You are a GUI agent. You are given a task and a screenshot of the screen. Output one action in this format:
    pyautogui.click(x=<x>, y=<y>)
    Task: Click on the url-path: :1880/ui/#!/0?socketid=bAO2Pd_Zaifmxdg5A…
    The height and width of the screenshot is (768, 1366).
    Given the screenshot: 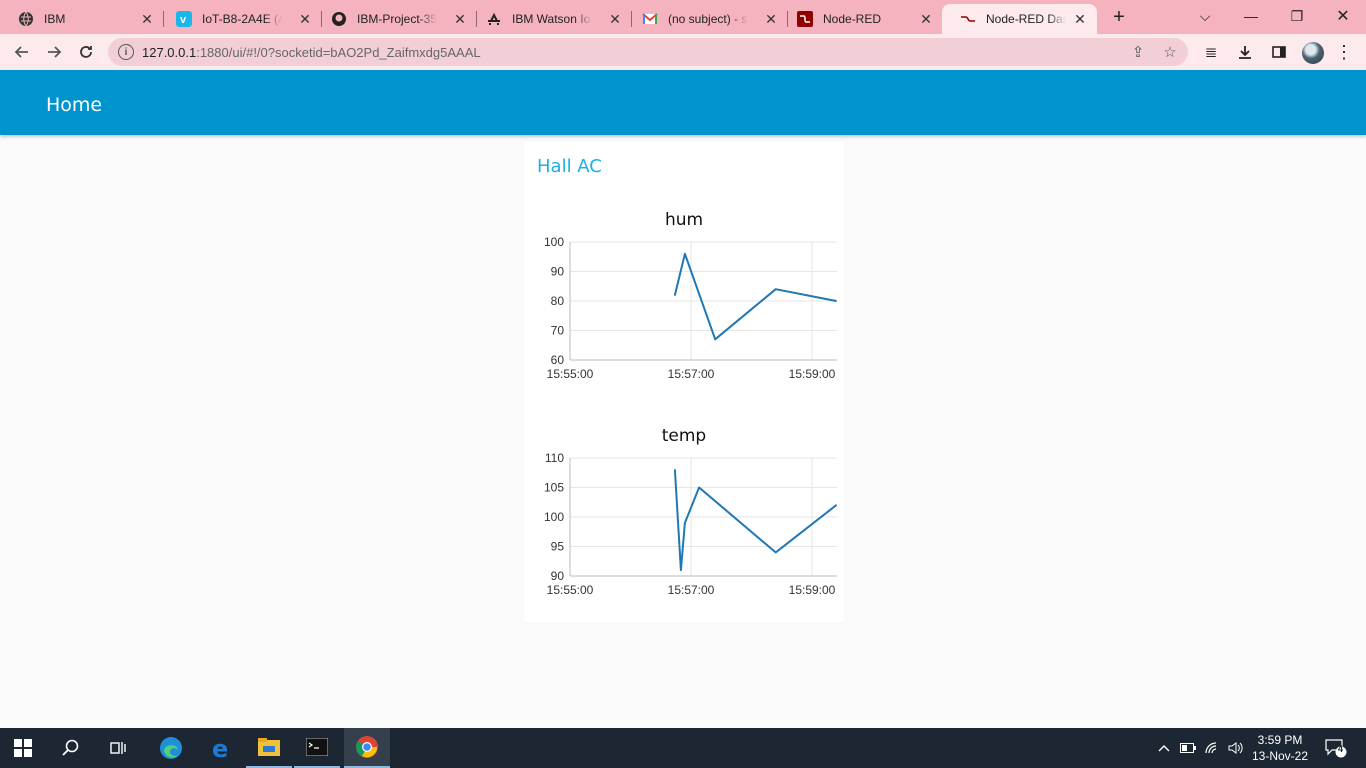 What is the action you would take?
    pyautogui.click(x=338, y=52)
    